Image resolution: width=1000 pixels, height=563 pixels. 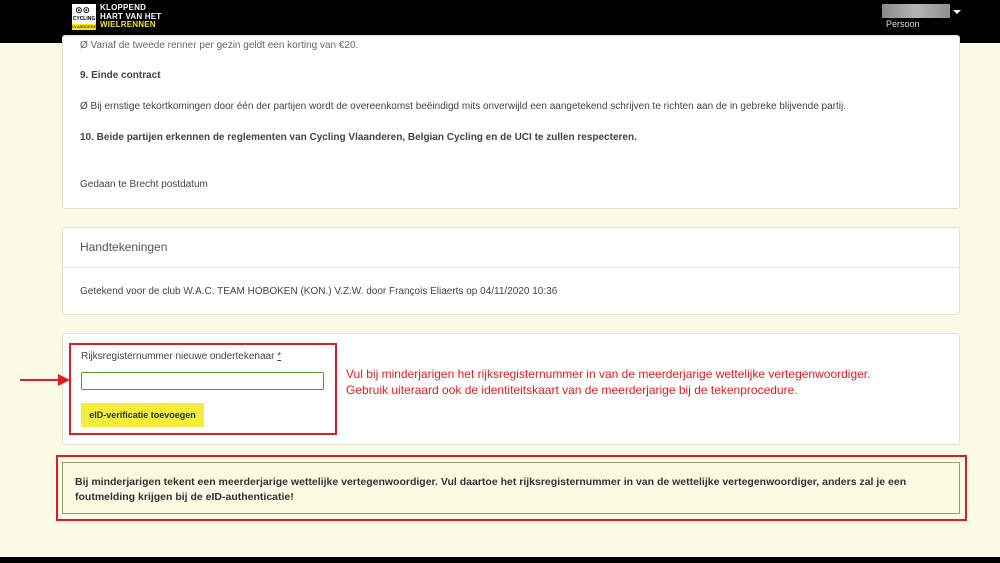 I want to click on logo-mark-top: CYCLING, so click(x=84, y=19).